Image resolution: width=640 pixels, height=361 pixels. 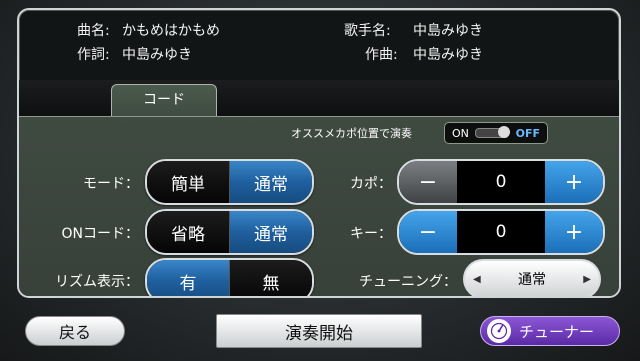 I want to click on back-button: 戻る, so click(x=75, y=331).